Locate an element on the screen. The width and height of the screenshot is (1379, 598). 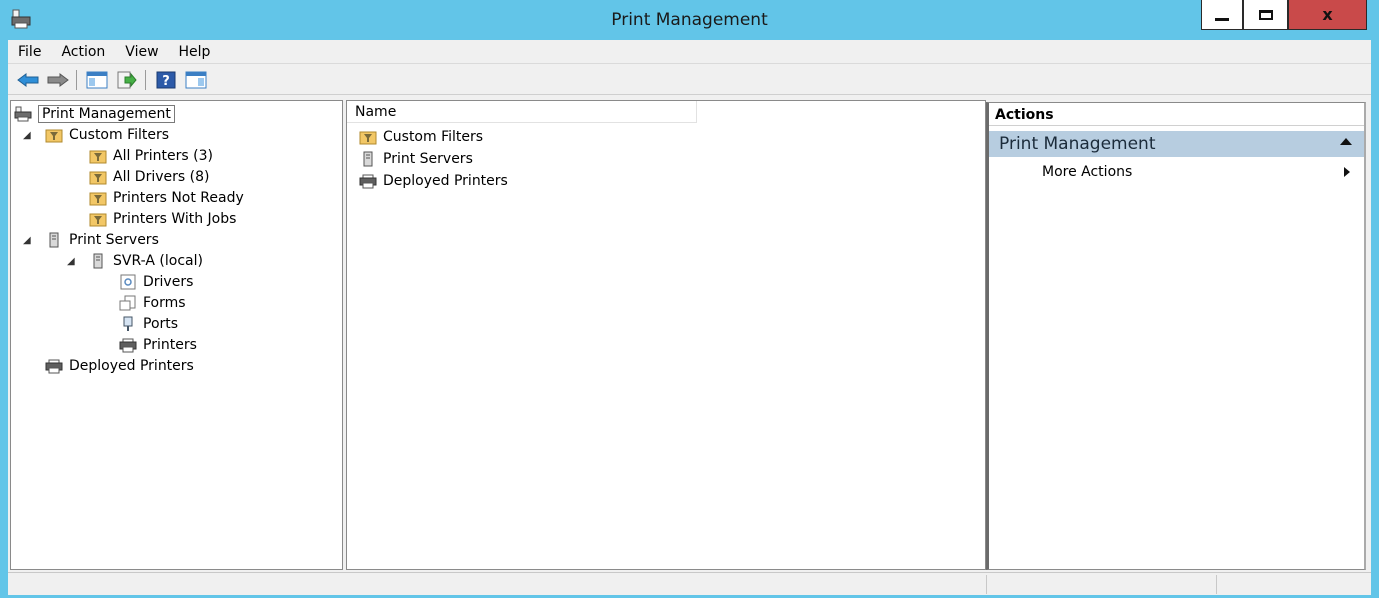
minimize-icon is located at coordinates (1222, 19).